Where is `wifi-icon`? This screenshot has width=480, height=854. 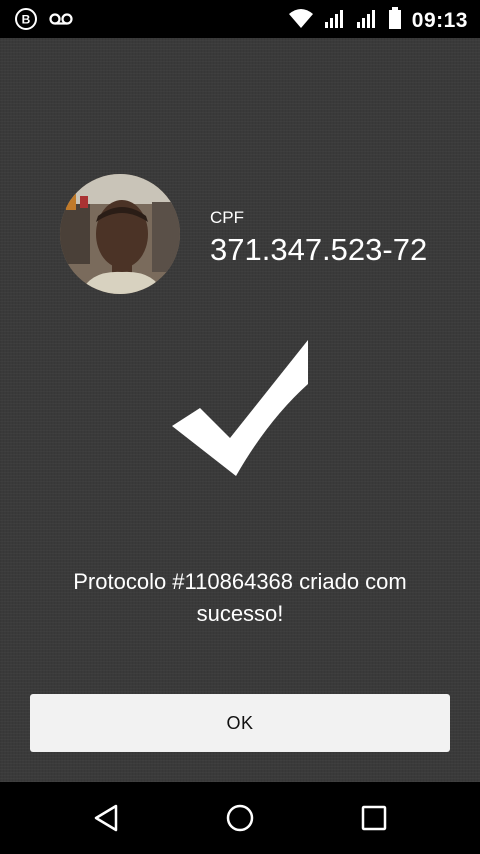 wifi-icon is located at coordinates (301, 20).